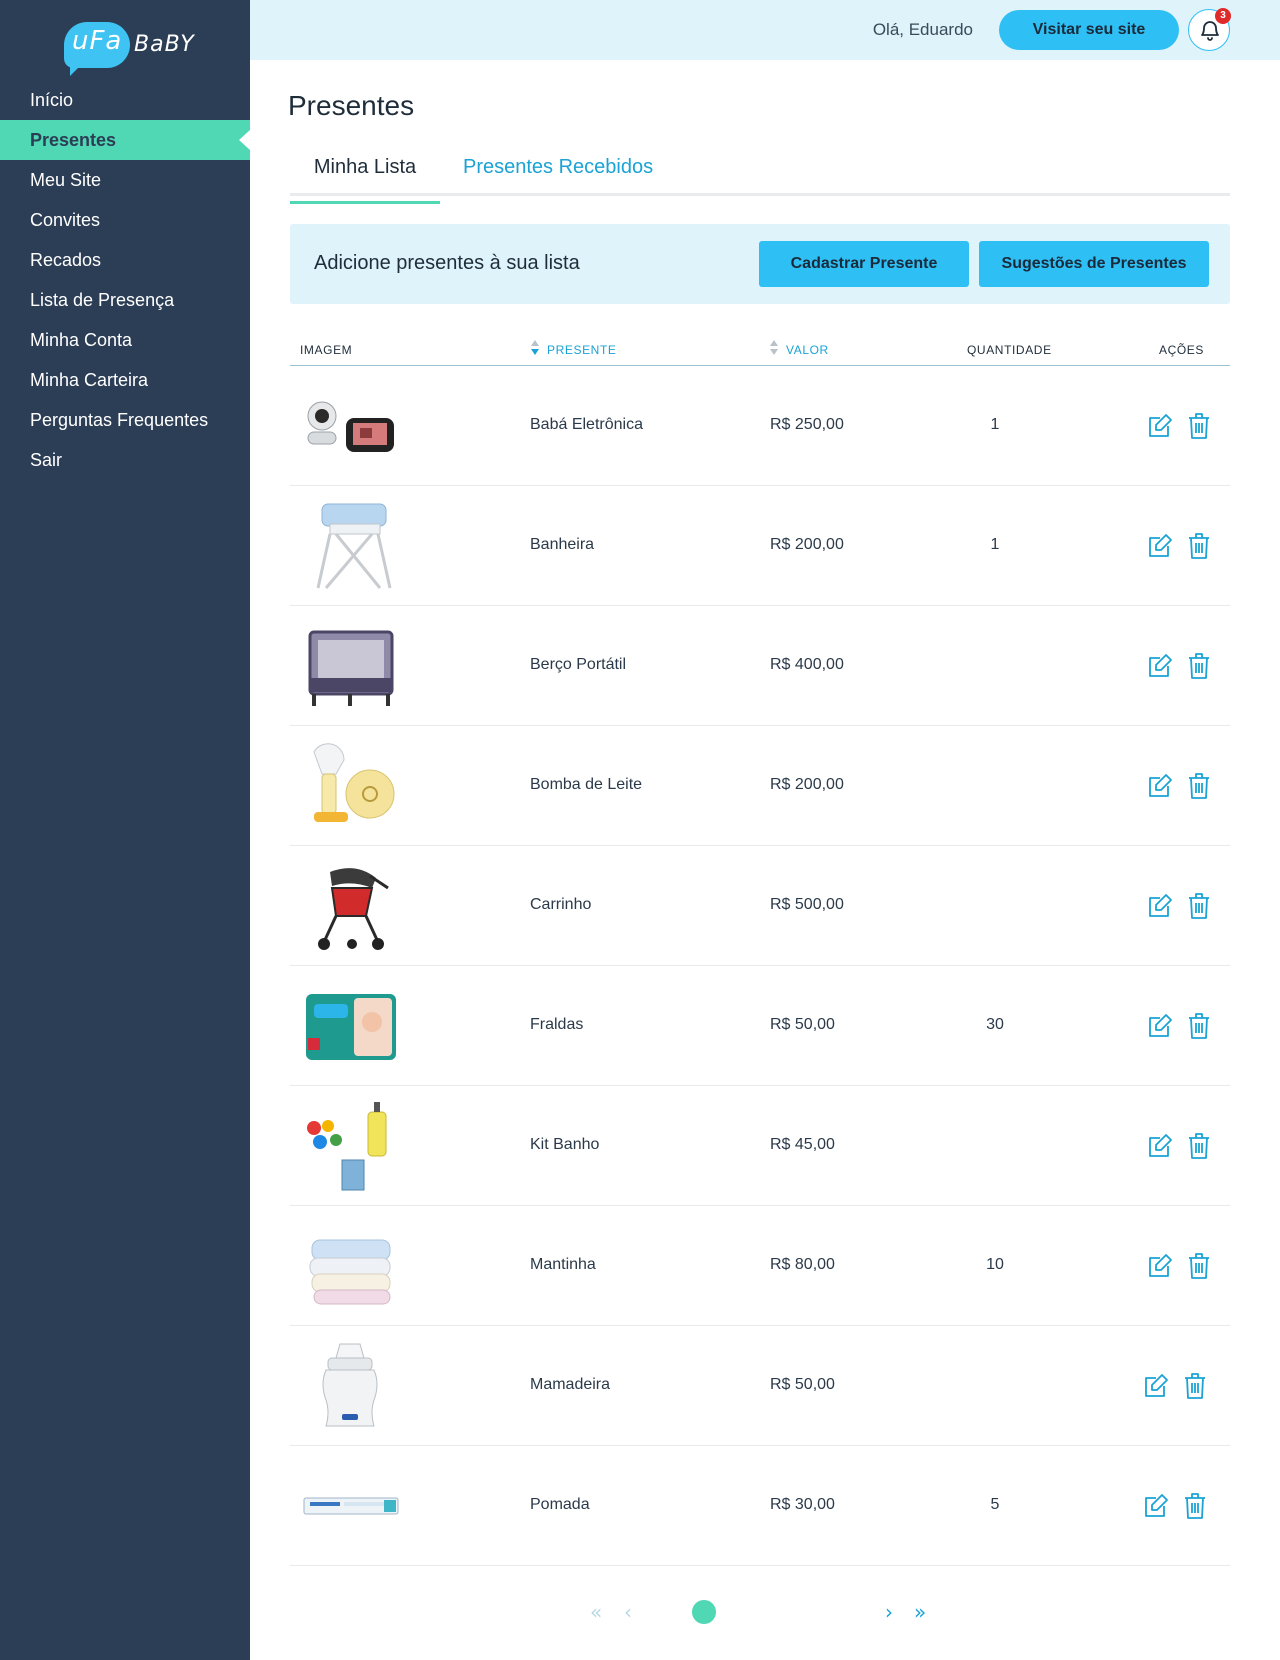 The width and height of the screenshot is (1280, 1660). I want to click on logo-text-baby: BaBY, so click(164, 44).